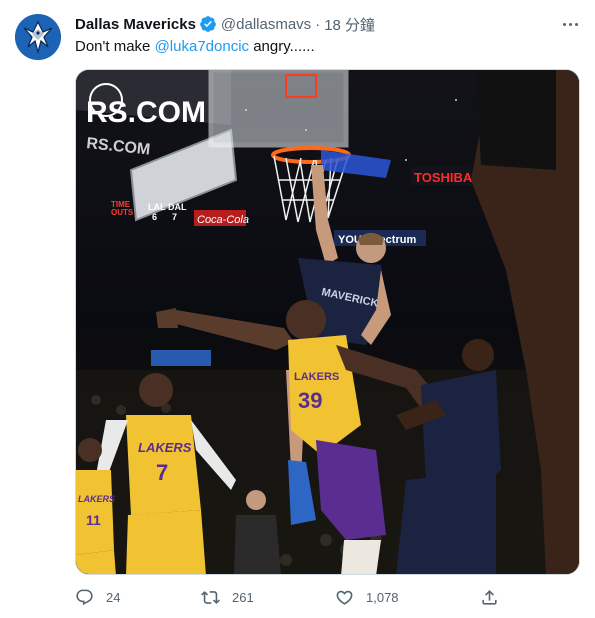  I want to click on share-icon, so click(489, 597).